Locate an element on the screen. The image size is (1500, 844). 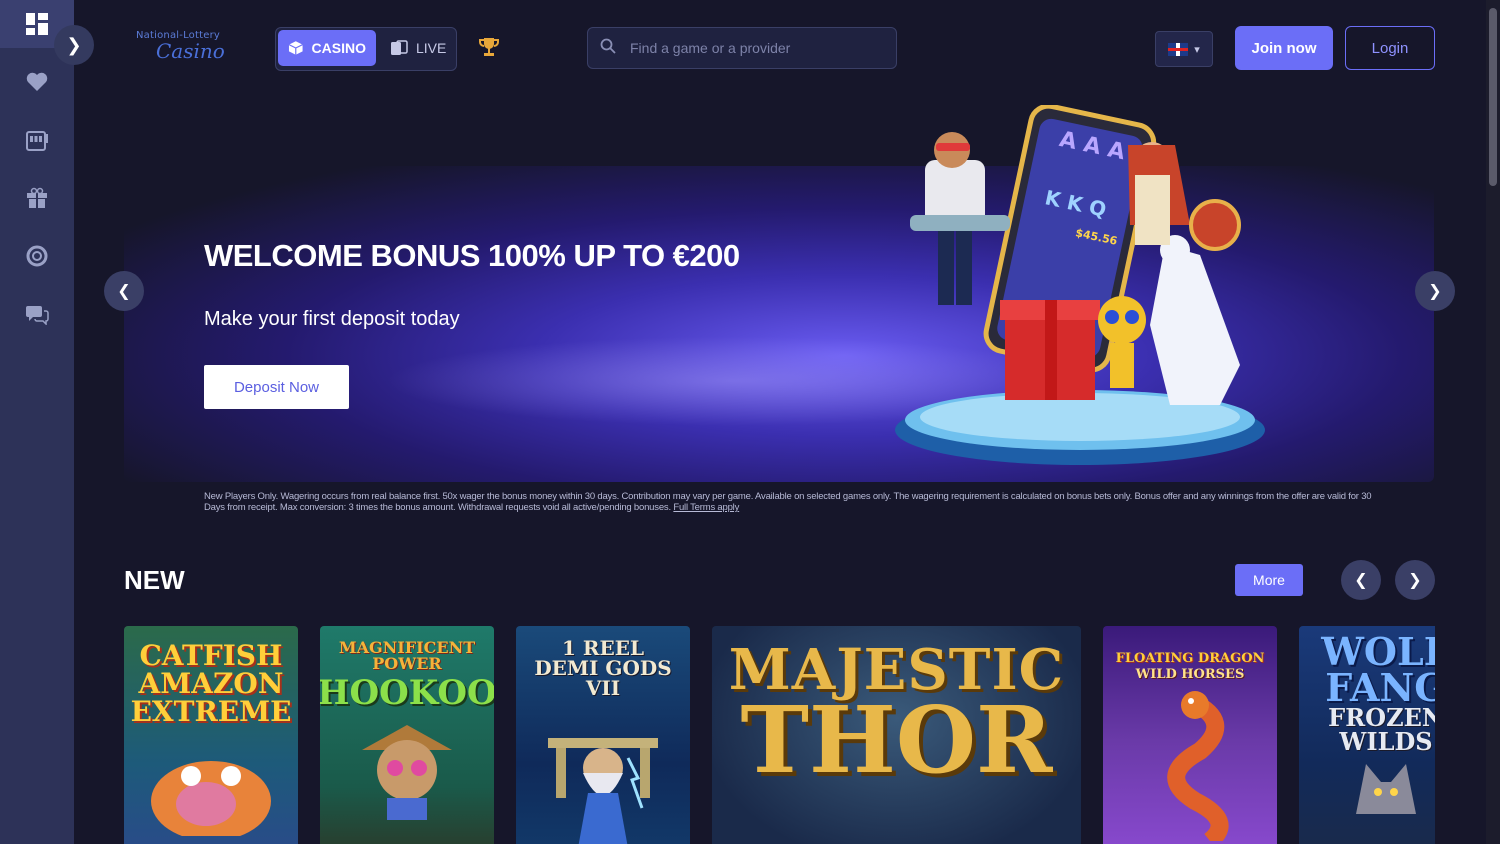
sidebar-item-slots is located at coordinates (37, 140).